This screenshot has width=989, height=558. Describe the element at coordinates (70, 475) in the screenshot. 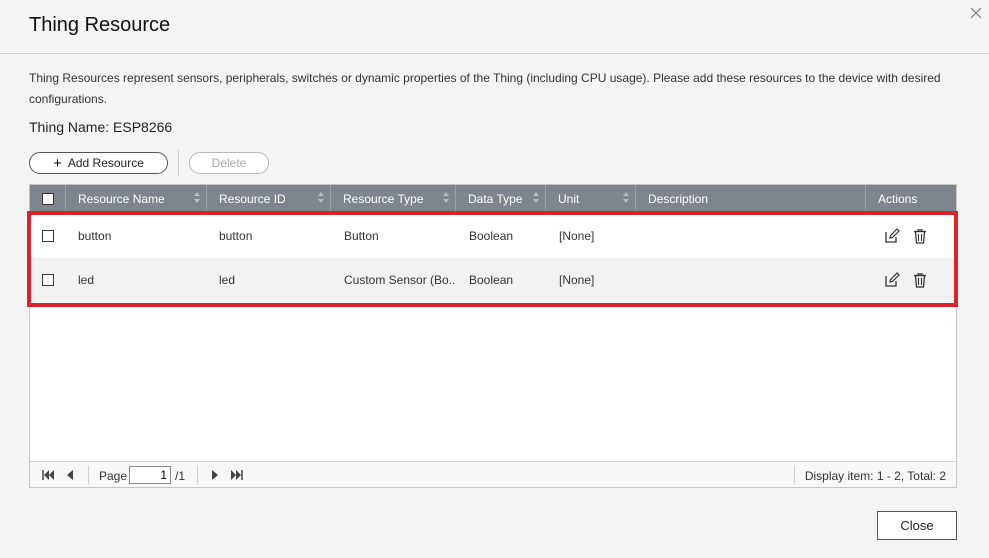

I see `previous-page-icon` at that location.